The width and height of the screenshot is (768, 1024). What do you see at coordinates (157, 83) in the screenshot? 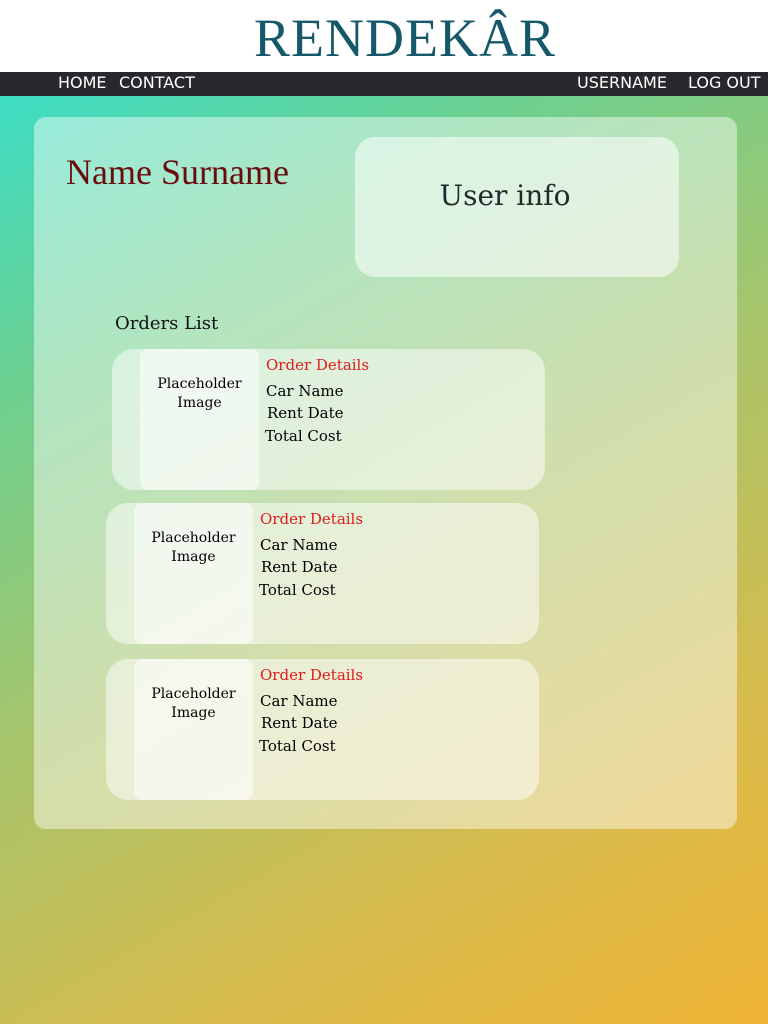
I see `nav-link-contact: CONTACT` at bounding box center [157, 83].